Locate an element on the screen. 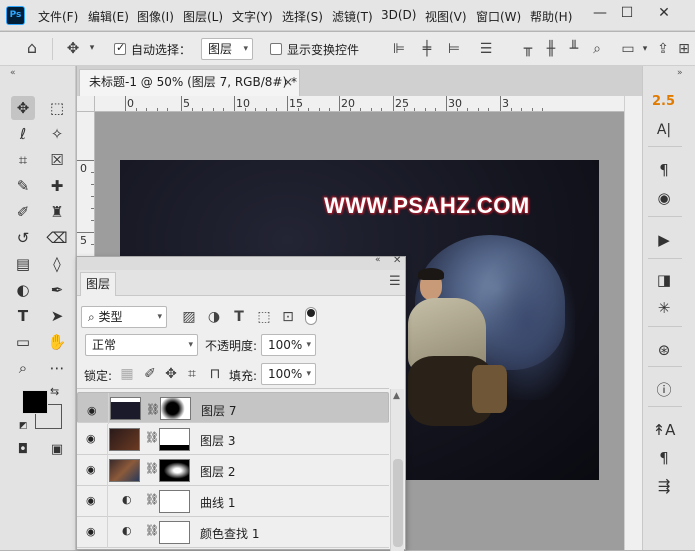 The height and width of the screenshot is (551, 695). fill-field: 100% ▾ is located at coordinates (288, 374).